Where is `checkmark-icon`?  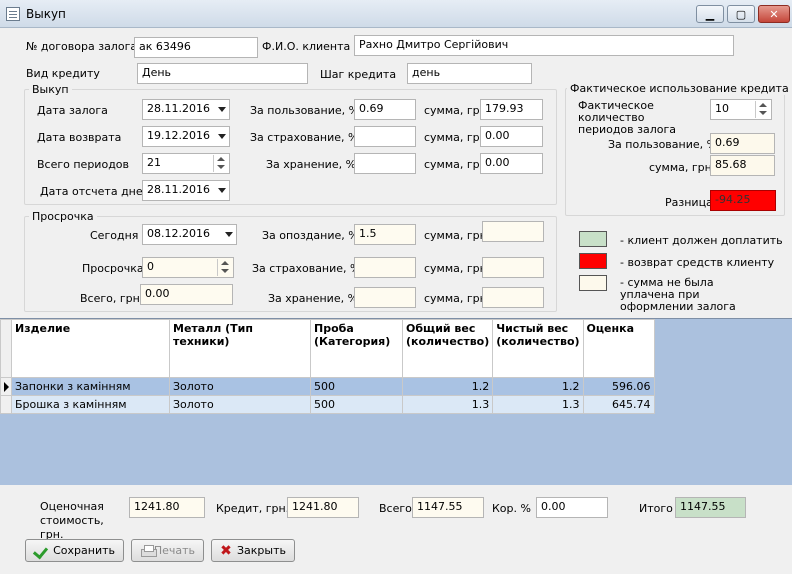 checkmark-icon is located at coordinates (41, 551).